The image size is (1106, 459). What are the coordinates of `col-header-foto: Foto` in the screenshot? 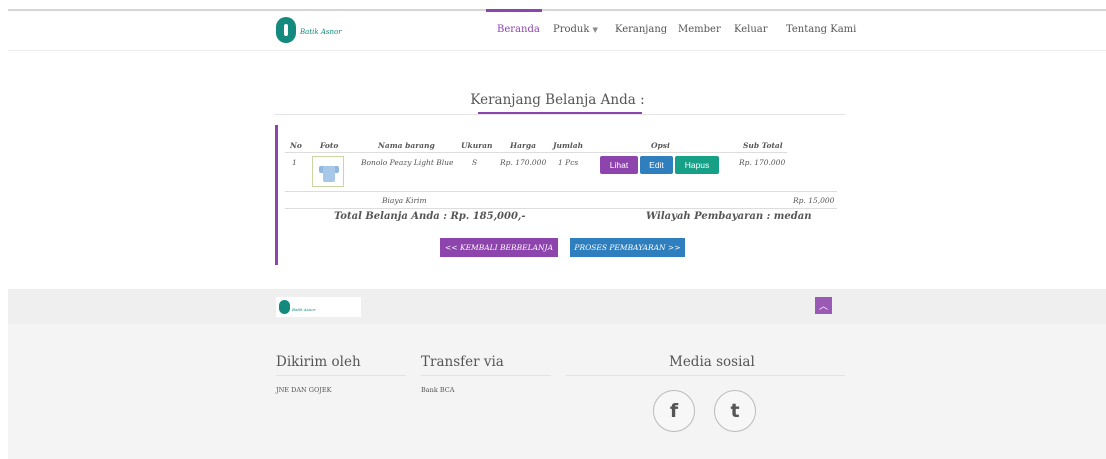 It's located at (329, 145).